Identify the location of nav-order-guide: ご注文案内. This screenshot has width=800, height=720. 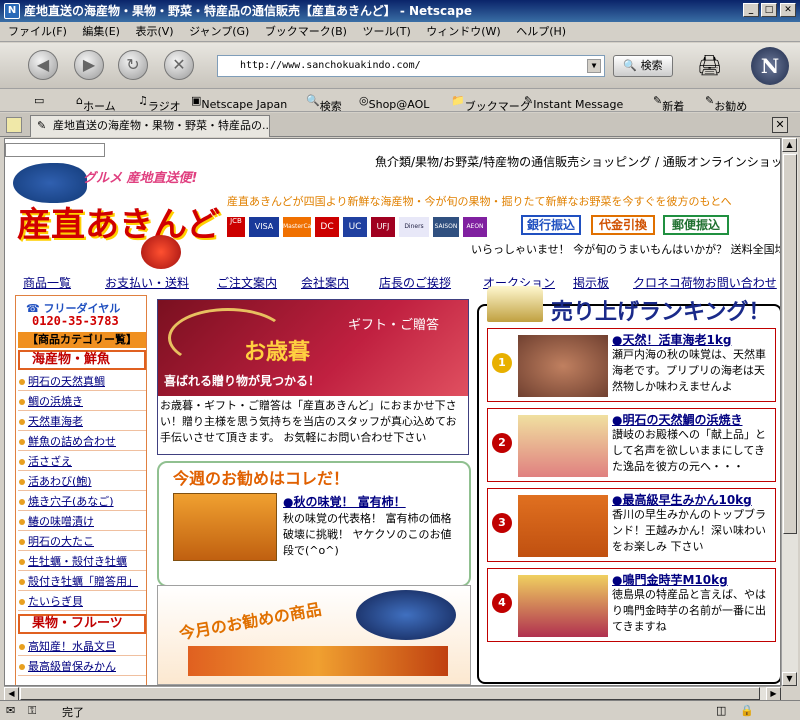
(247, 282).